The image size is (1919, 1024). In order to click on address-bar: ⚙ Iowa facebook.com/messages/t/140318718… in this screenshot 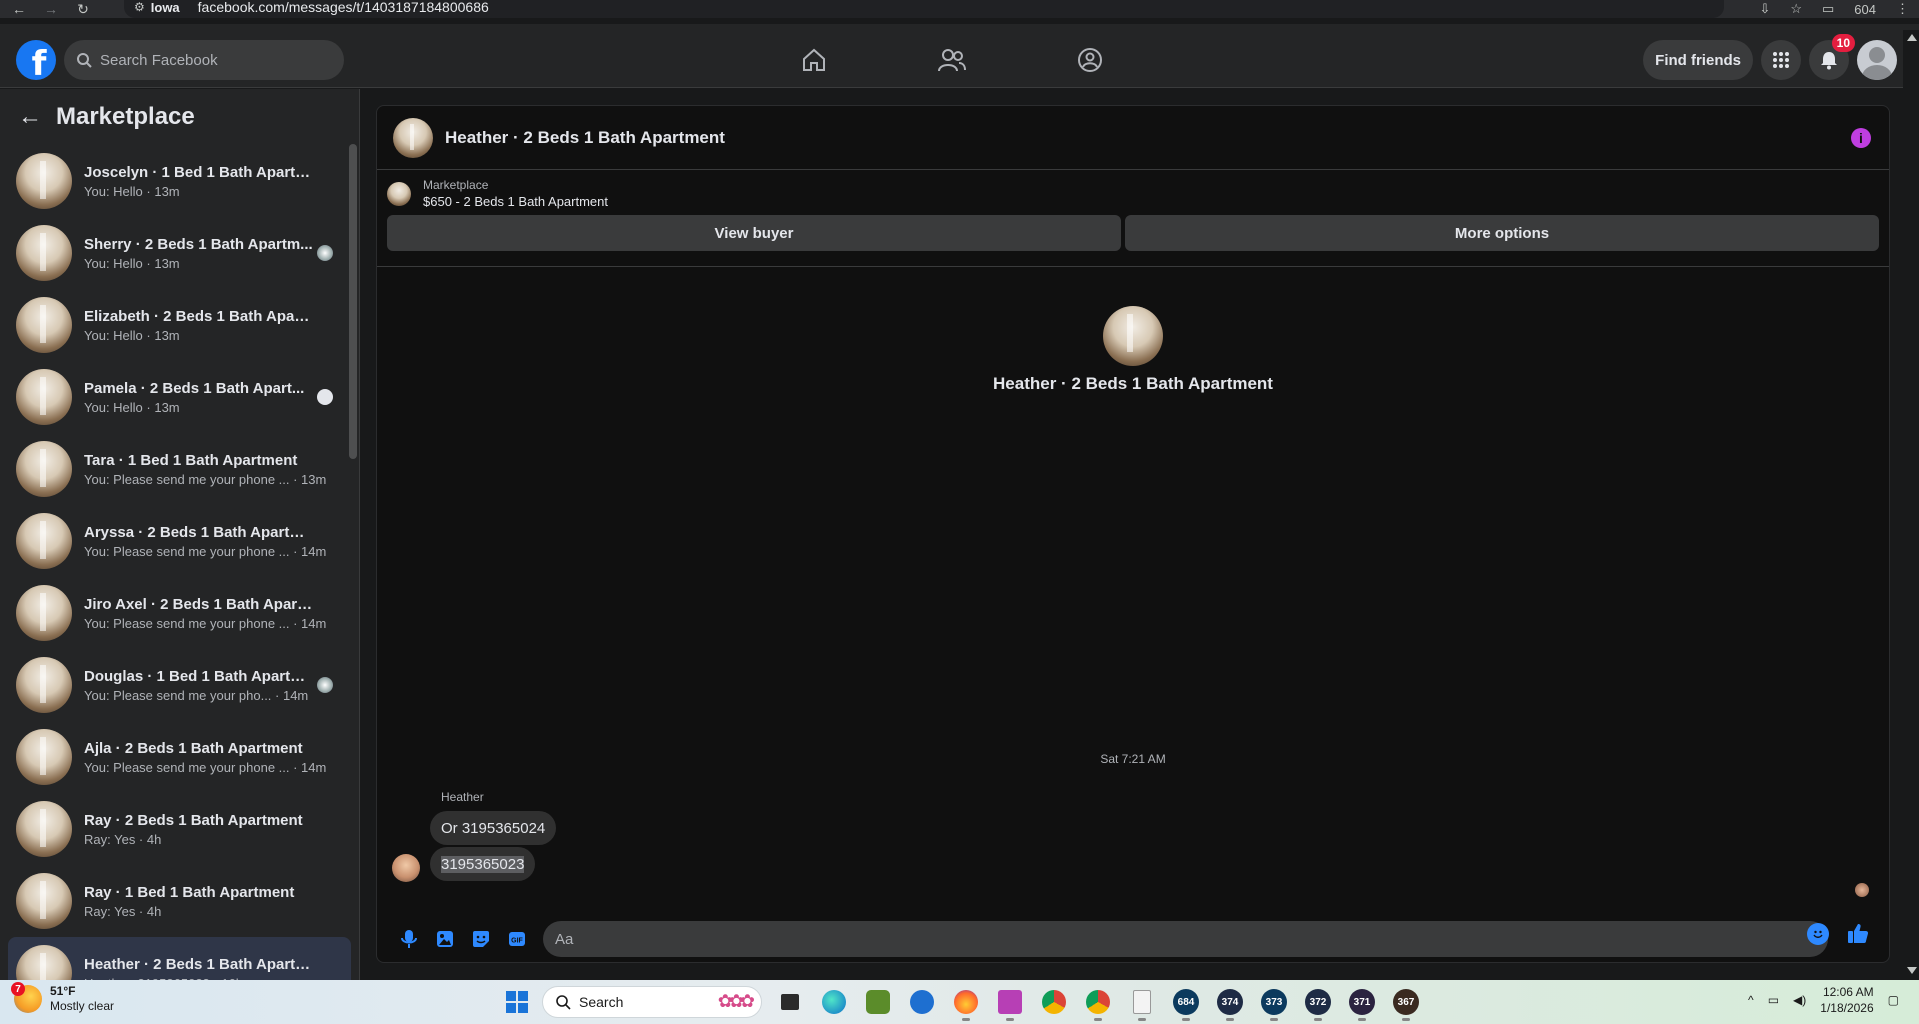, I will do `click(924, 9)`.